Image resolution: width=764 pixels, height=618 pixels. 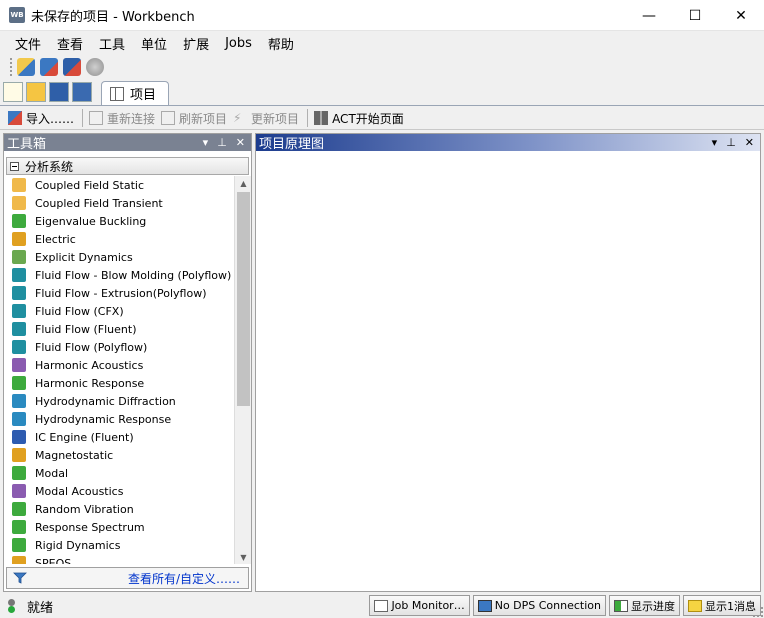 What do you see at coordinates (19, 509) in the screenshot?
I see `random-icon` at bounding box center [19, 509].